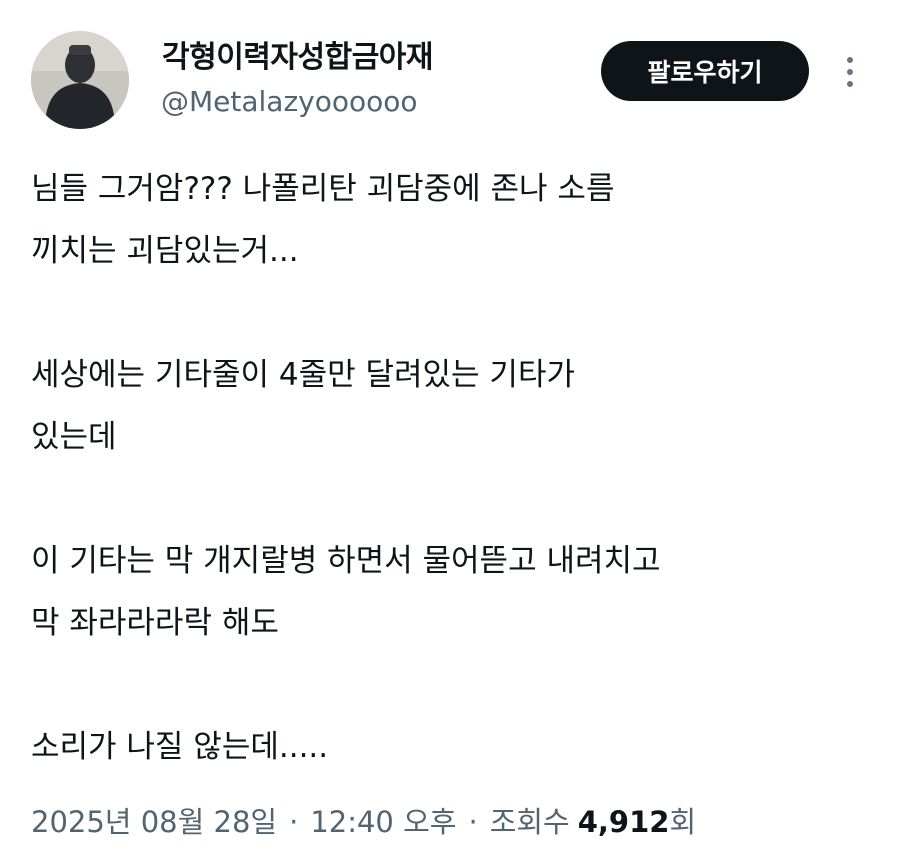  Describe the element at coordinates (298, 58) in the screenshot. I see `author-display-name: 각형이력자성합금아재` at that location.